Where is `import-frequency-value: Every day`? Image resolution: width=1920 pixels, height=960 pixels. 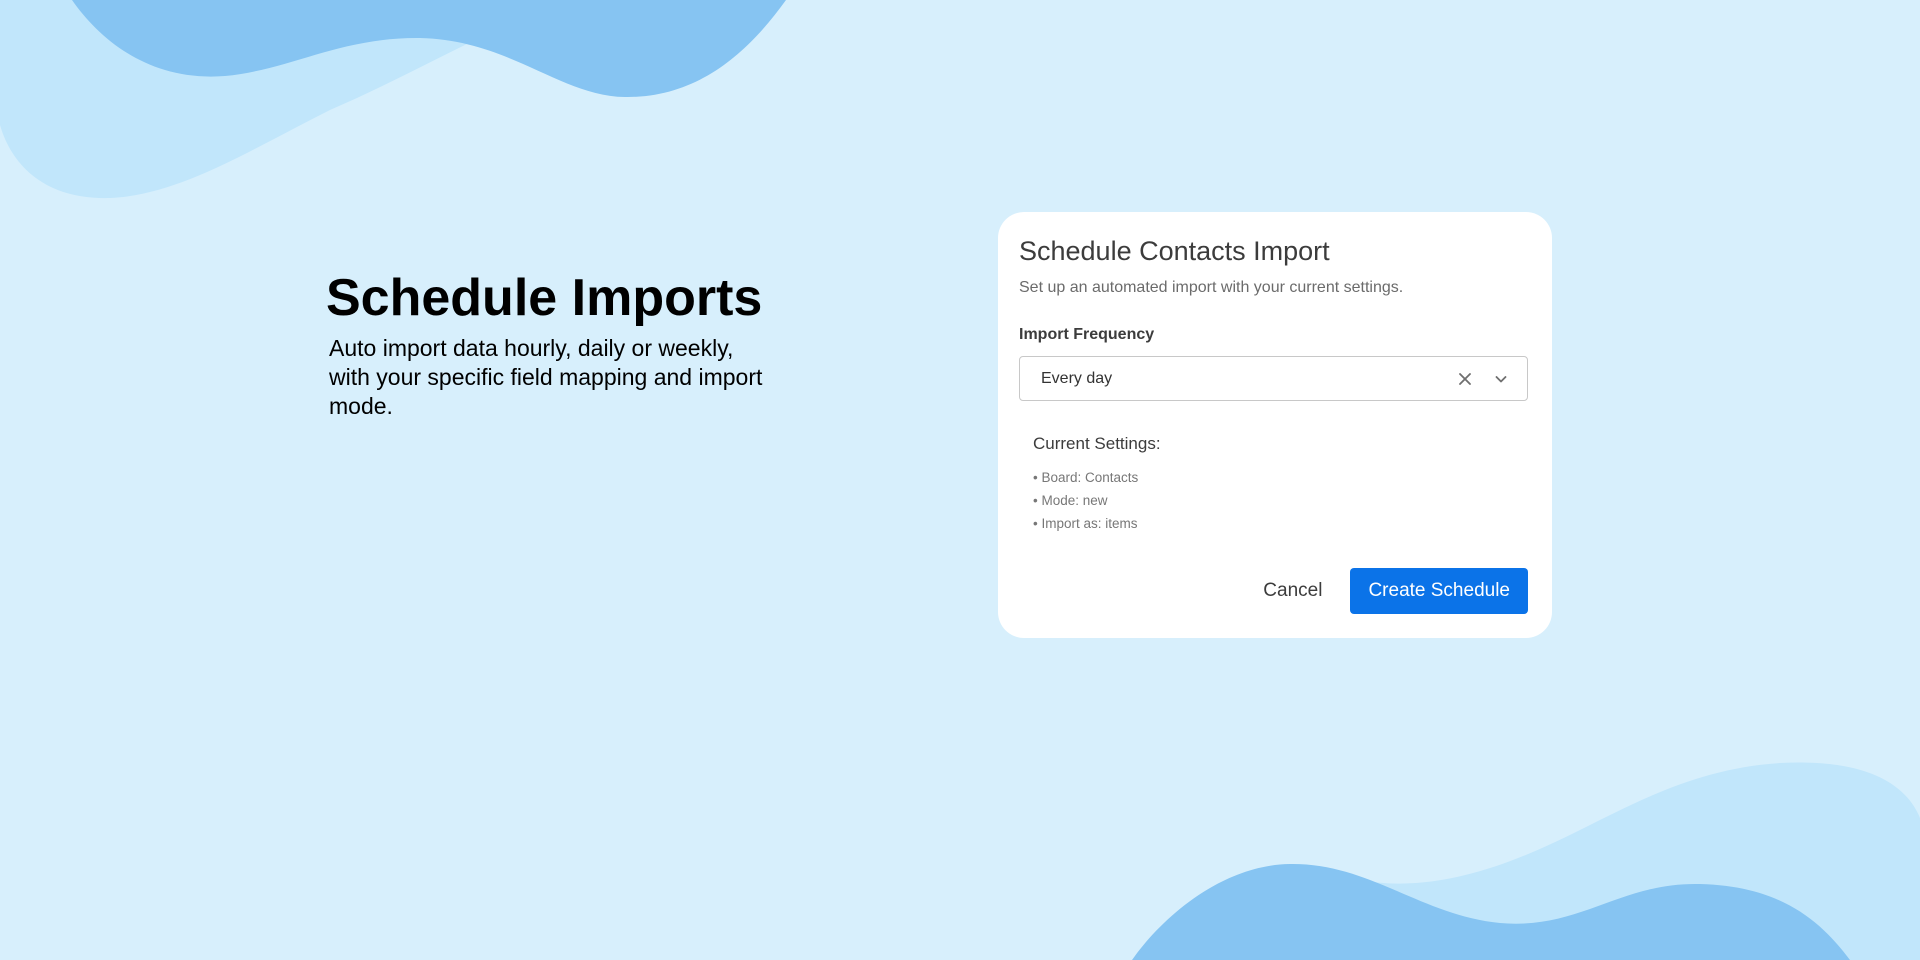 import-frequency-value: Every day is located at coordinates (1077, 378).